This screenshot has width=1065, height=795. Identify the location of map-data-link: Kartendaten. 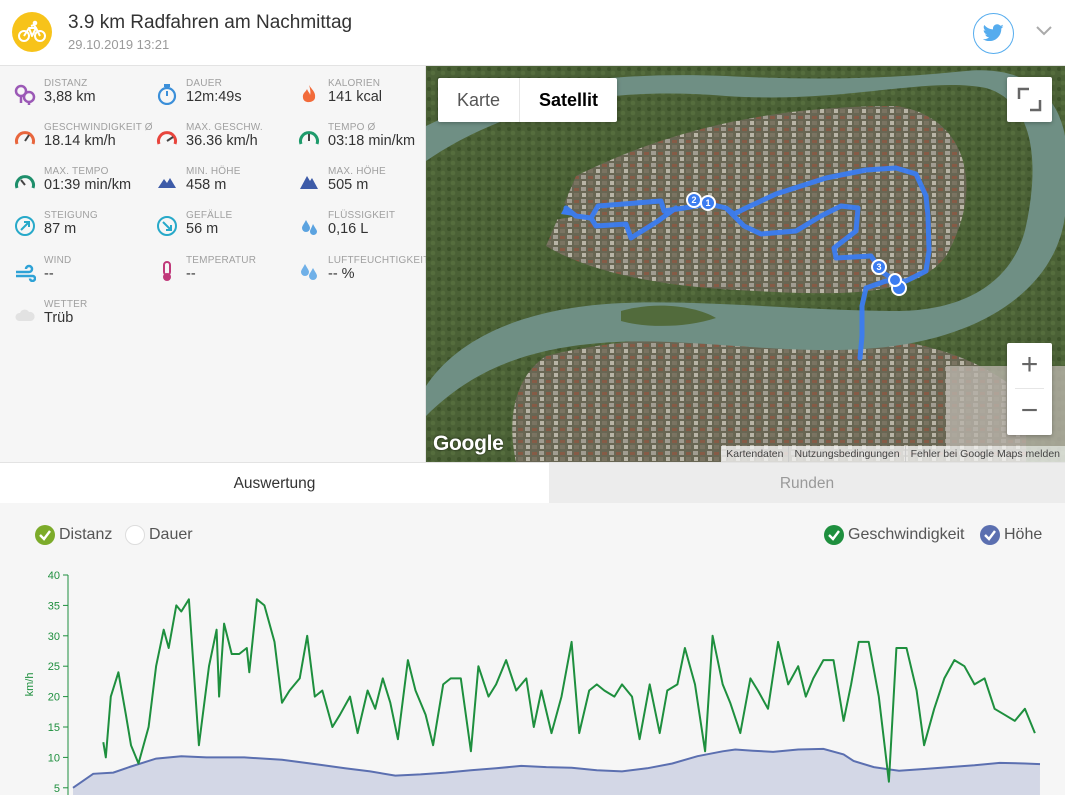
(754, 454).